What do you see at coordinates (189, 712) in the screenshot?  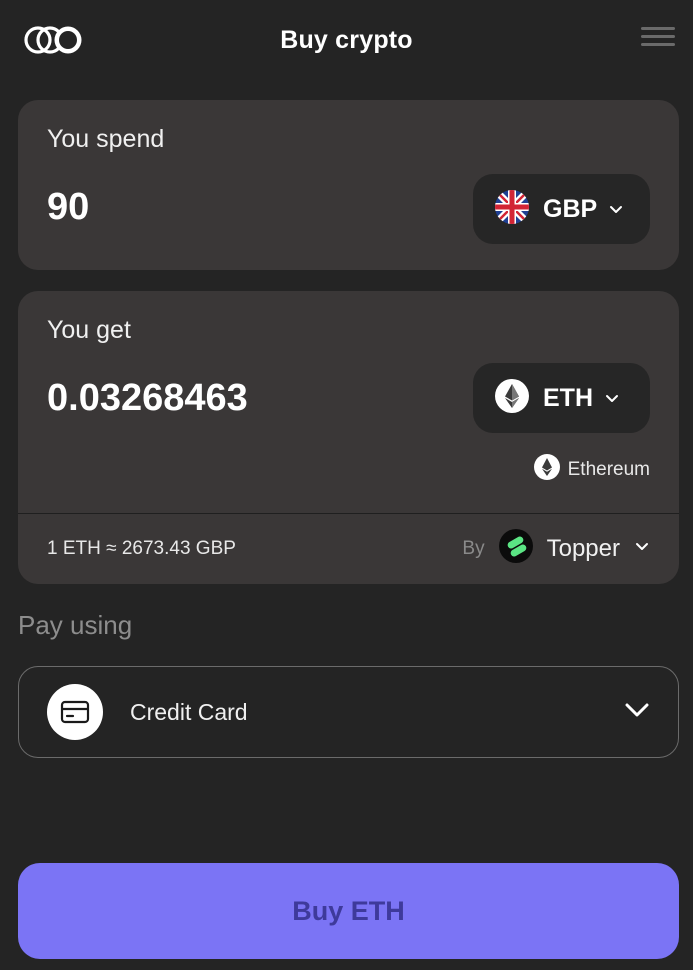 I see `payment-method-name: Credit Card` at bounding box center [189, 712].